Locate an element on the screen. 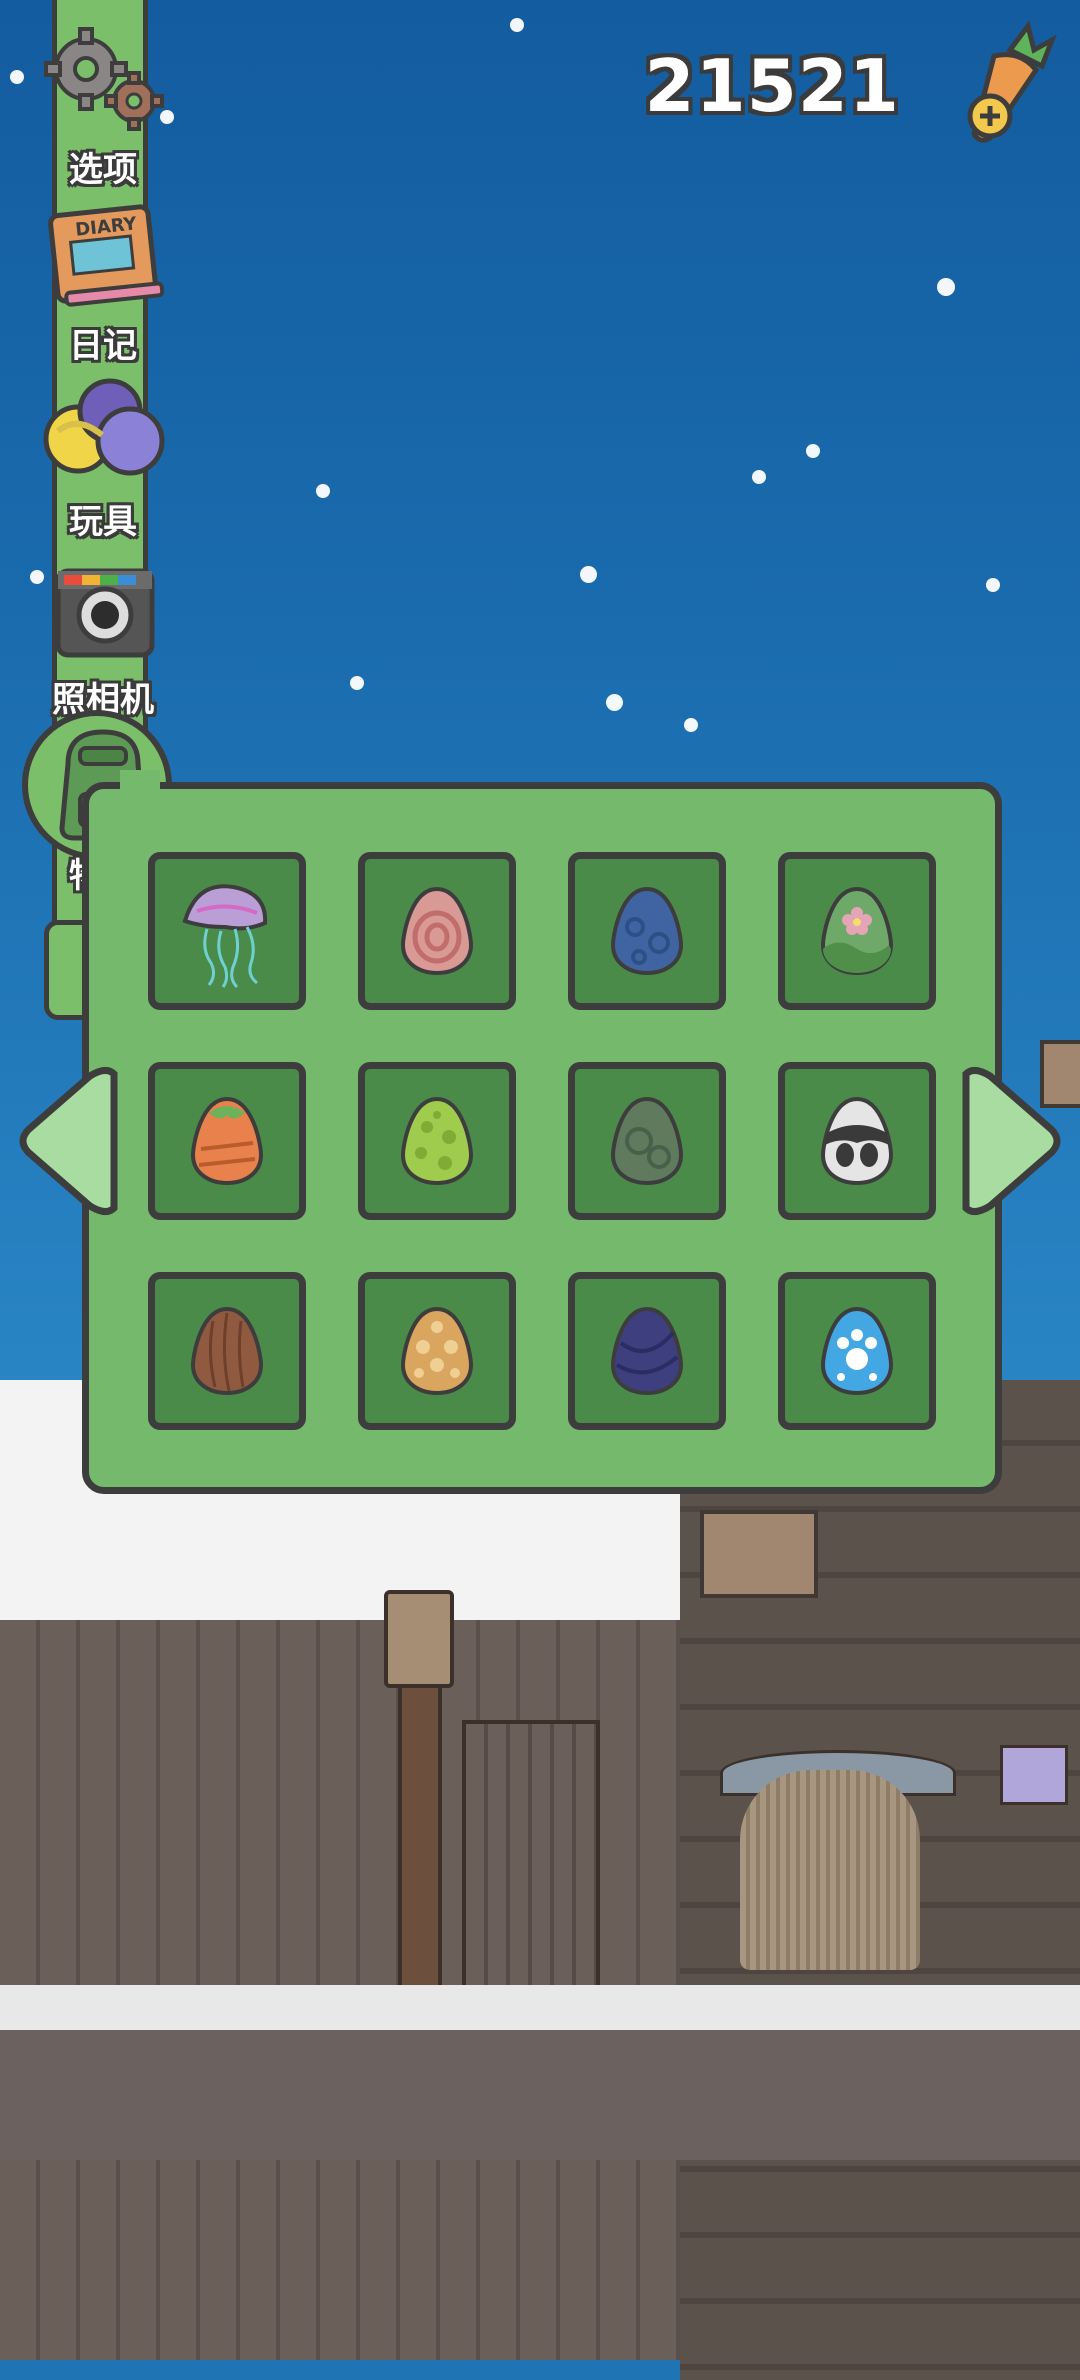 The image size is (1080, 2380). straw-cloaked-visitor is located at coordinates (830, 1870).